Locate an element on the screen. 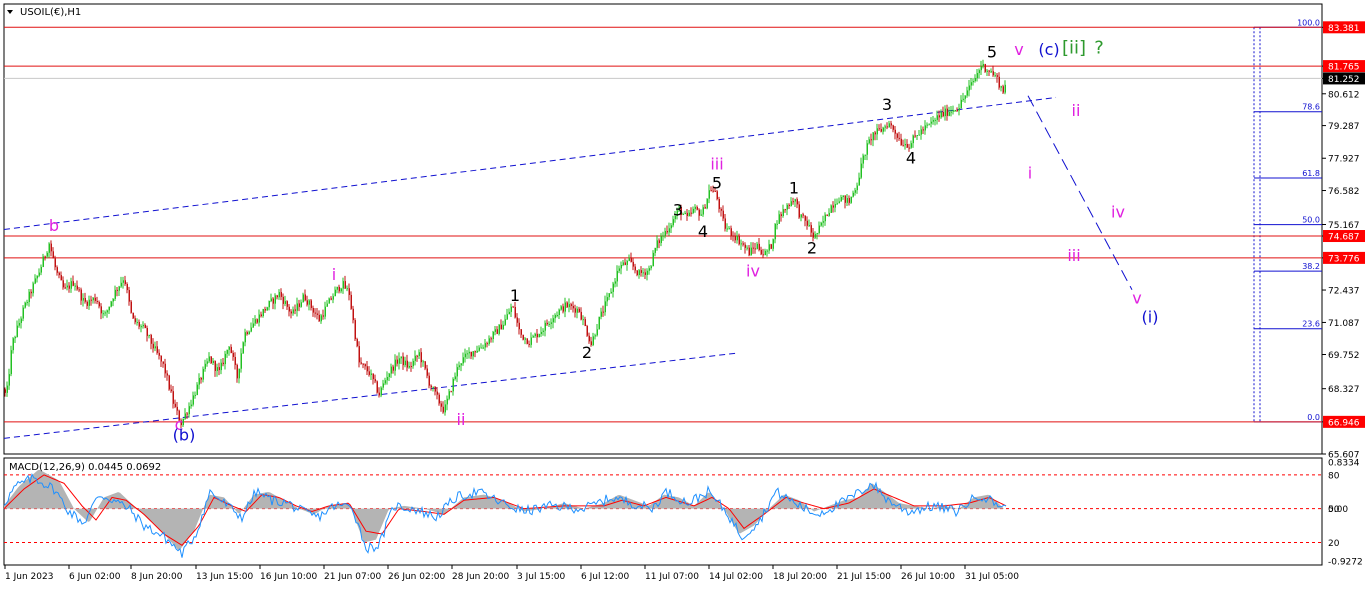 The image size is (1366, 592). time-tick-label: 3 Jul 15:00 is located at coordinates (541, 577).